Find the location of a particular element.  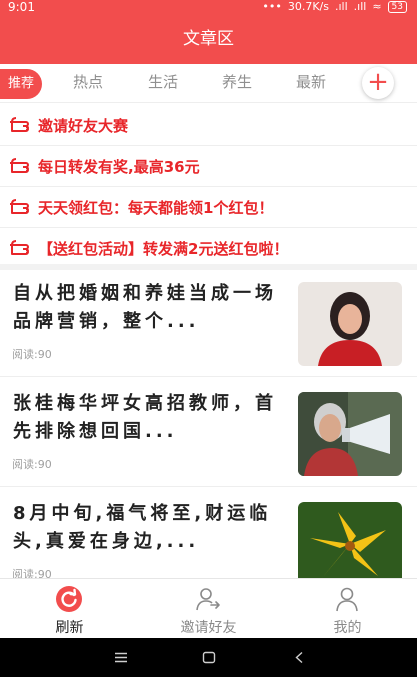

nav-refresh: 刷新 is located at coordinates (69, 609).